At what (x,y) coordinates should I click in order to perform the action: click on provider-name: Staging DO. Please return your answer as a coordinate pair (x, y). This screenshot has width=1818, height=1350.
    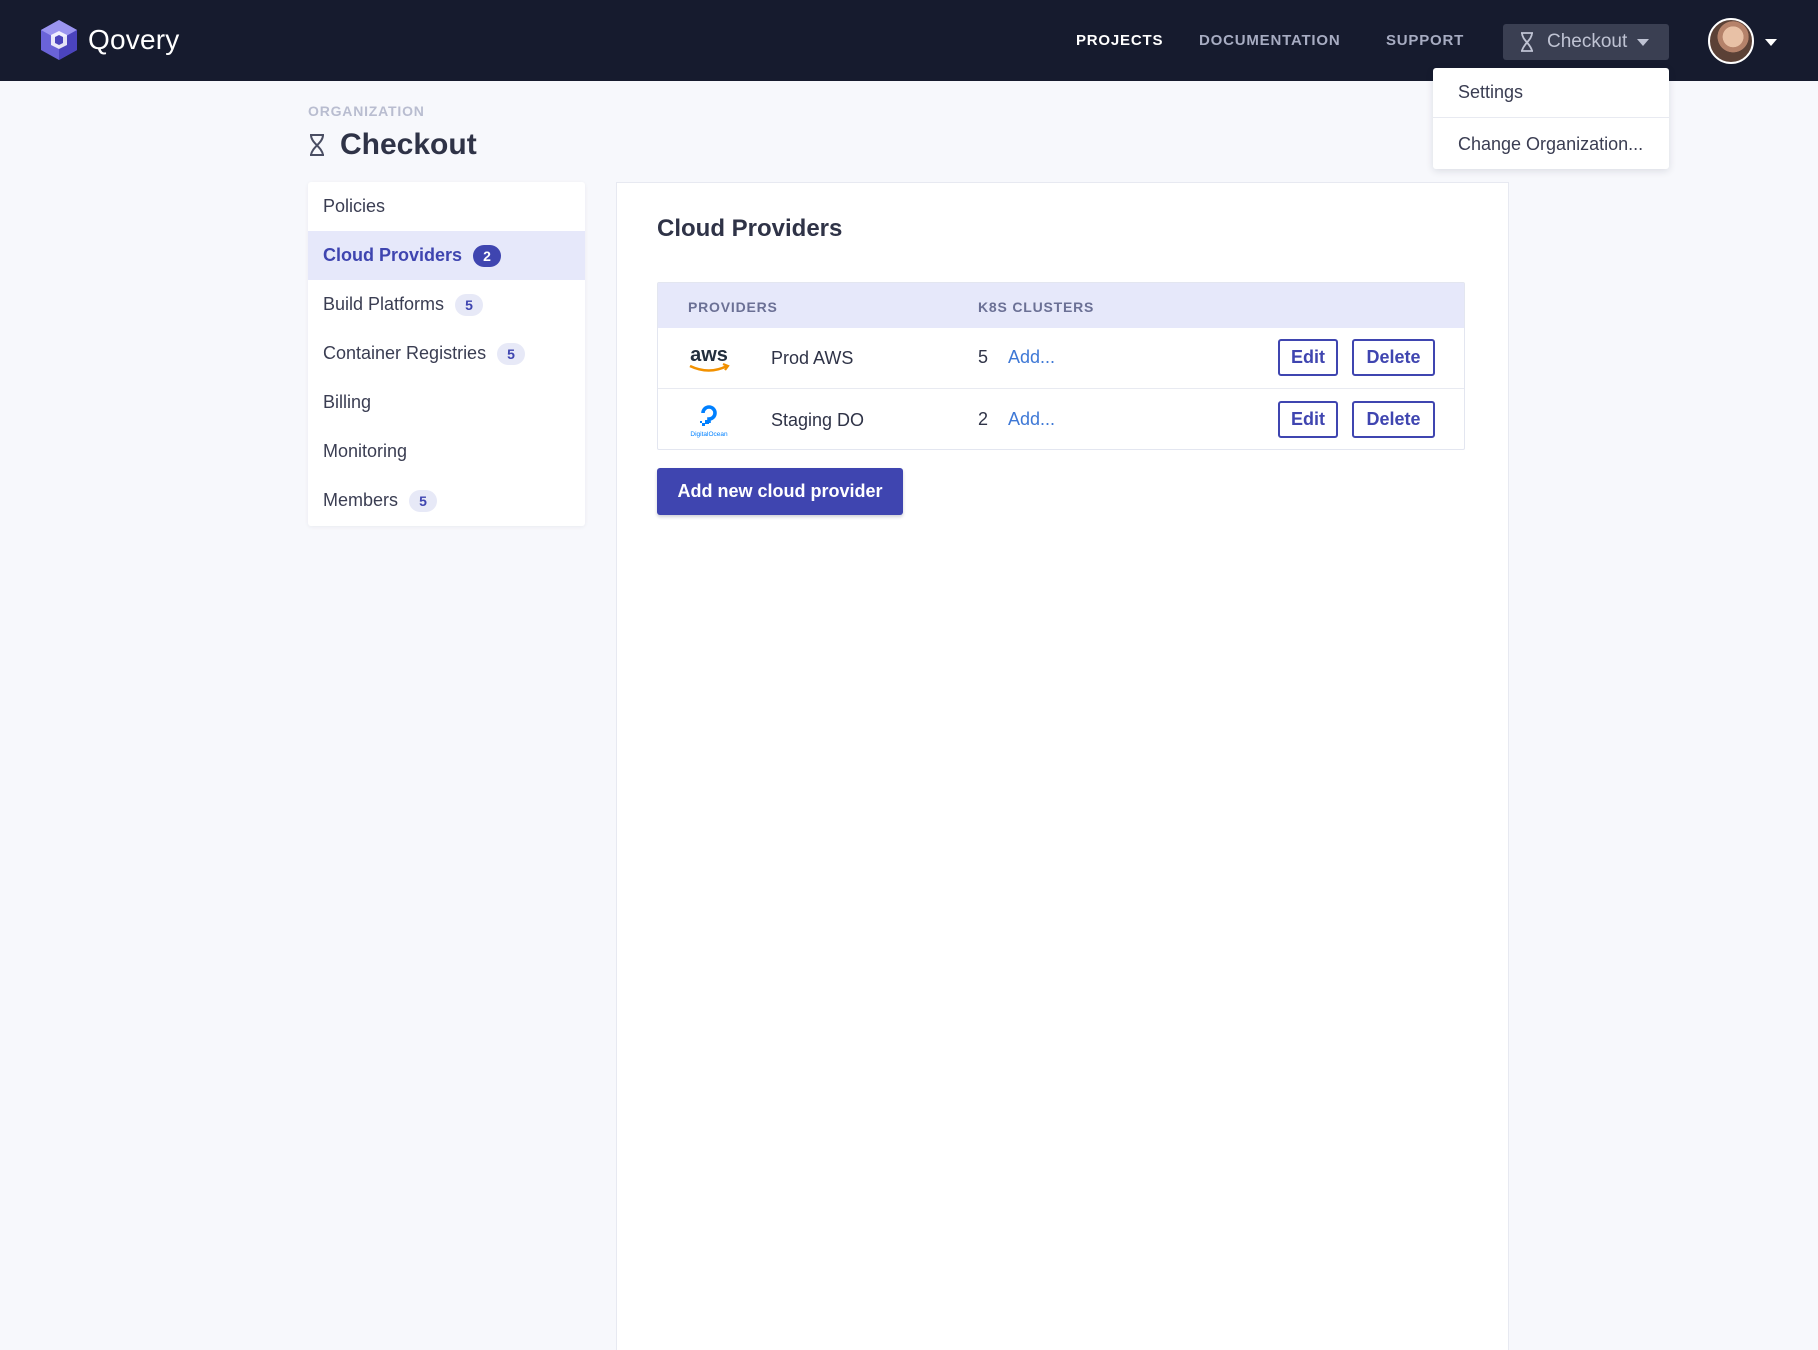
    Looking at the image, I should click on (818, 420).